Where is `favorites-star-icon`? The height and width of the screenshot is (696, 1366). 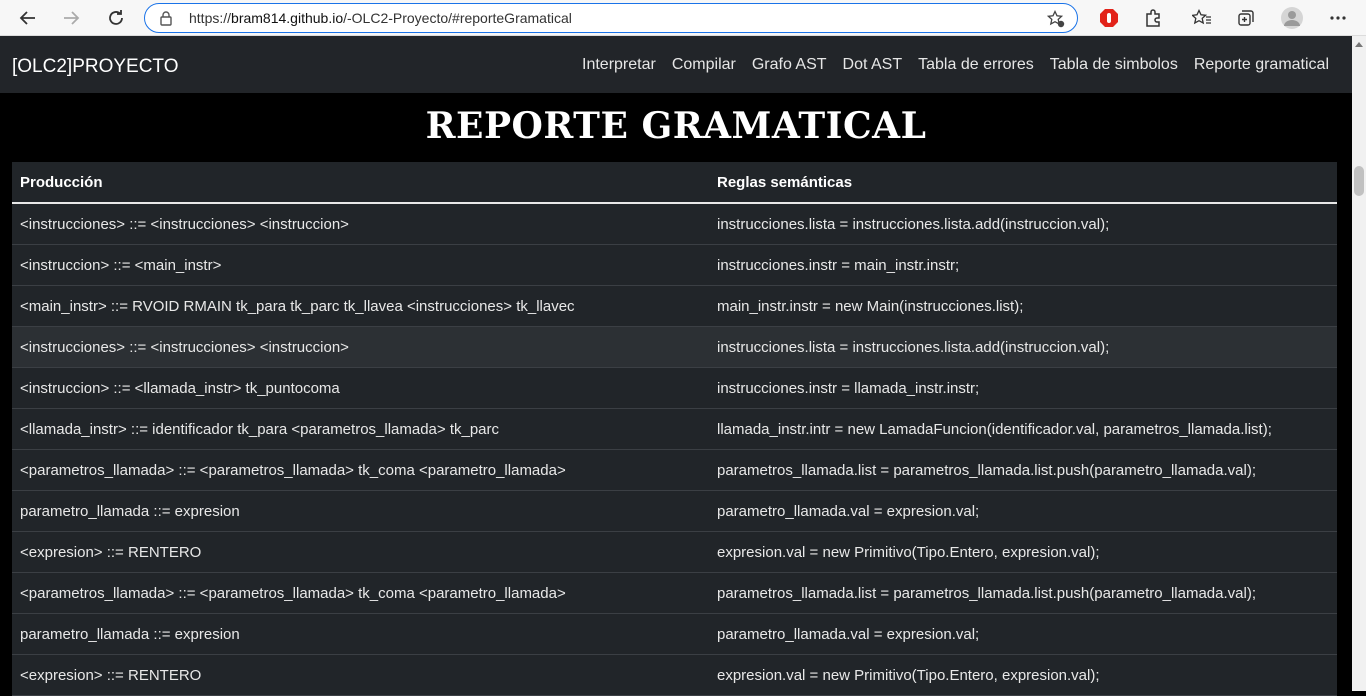 favorites-star-icon is located at coordinates (1201, 17).